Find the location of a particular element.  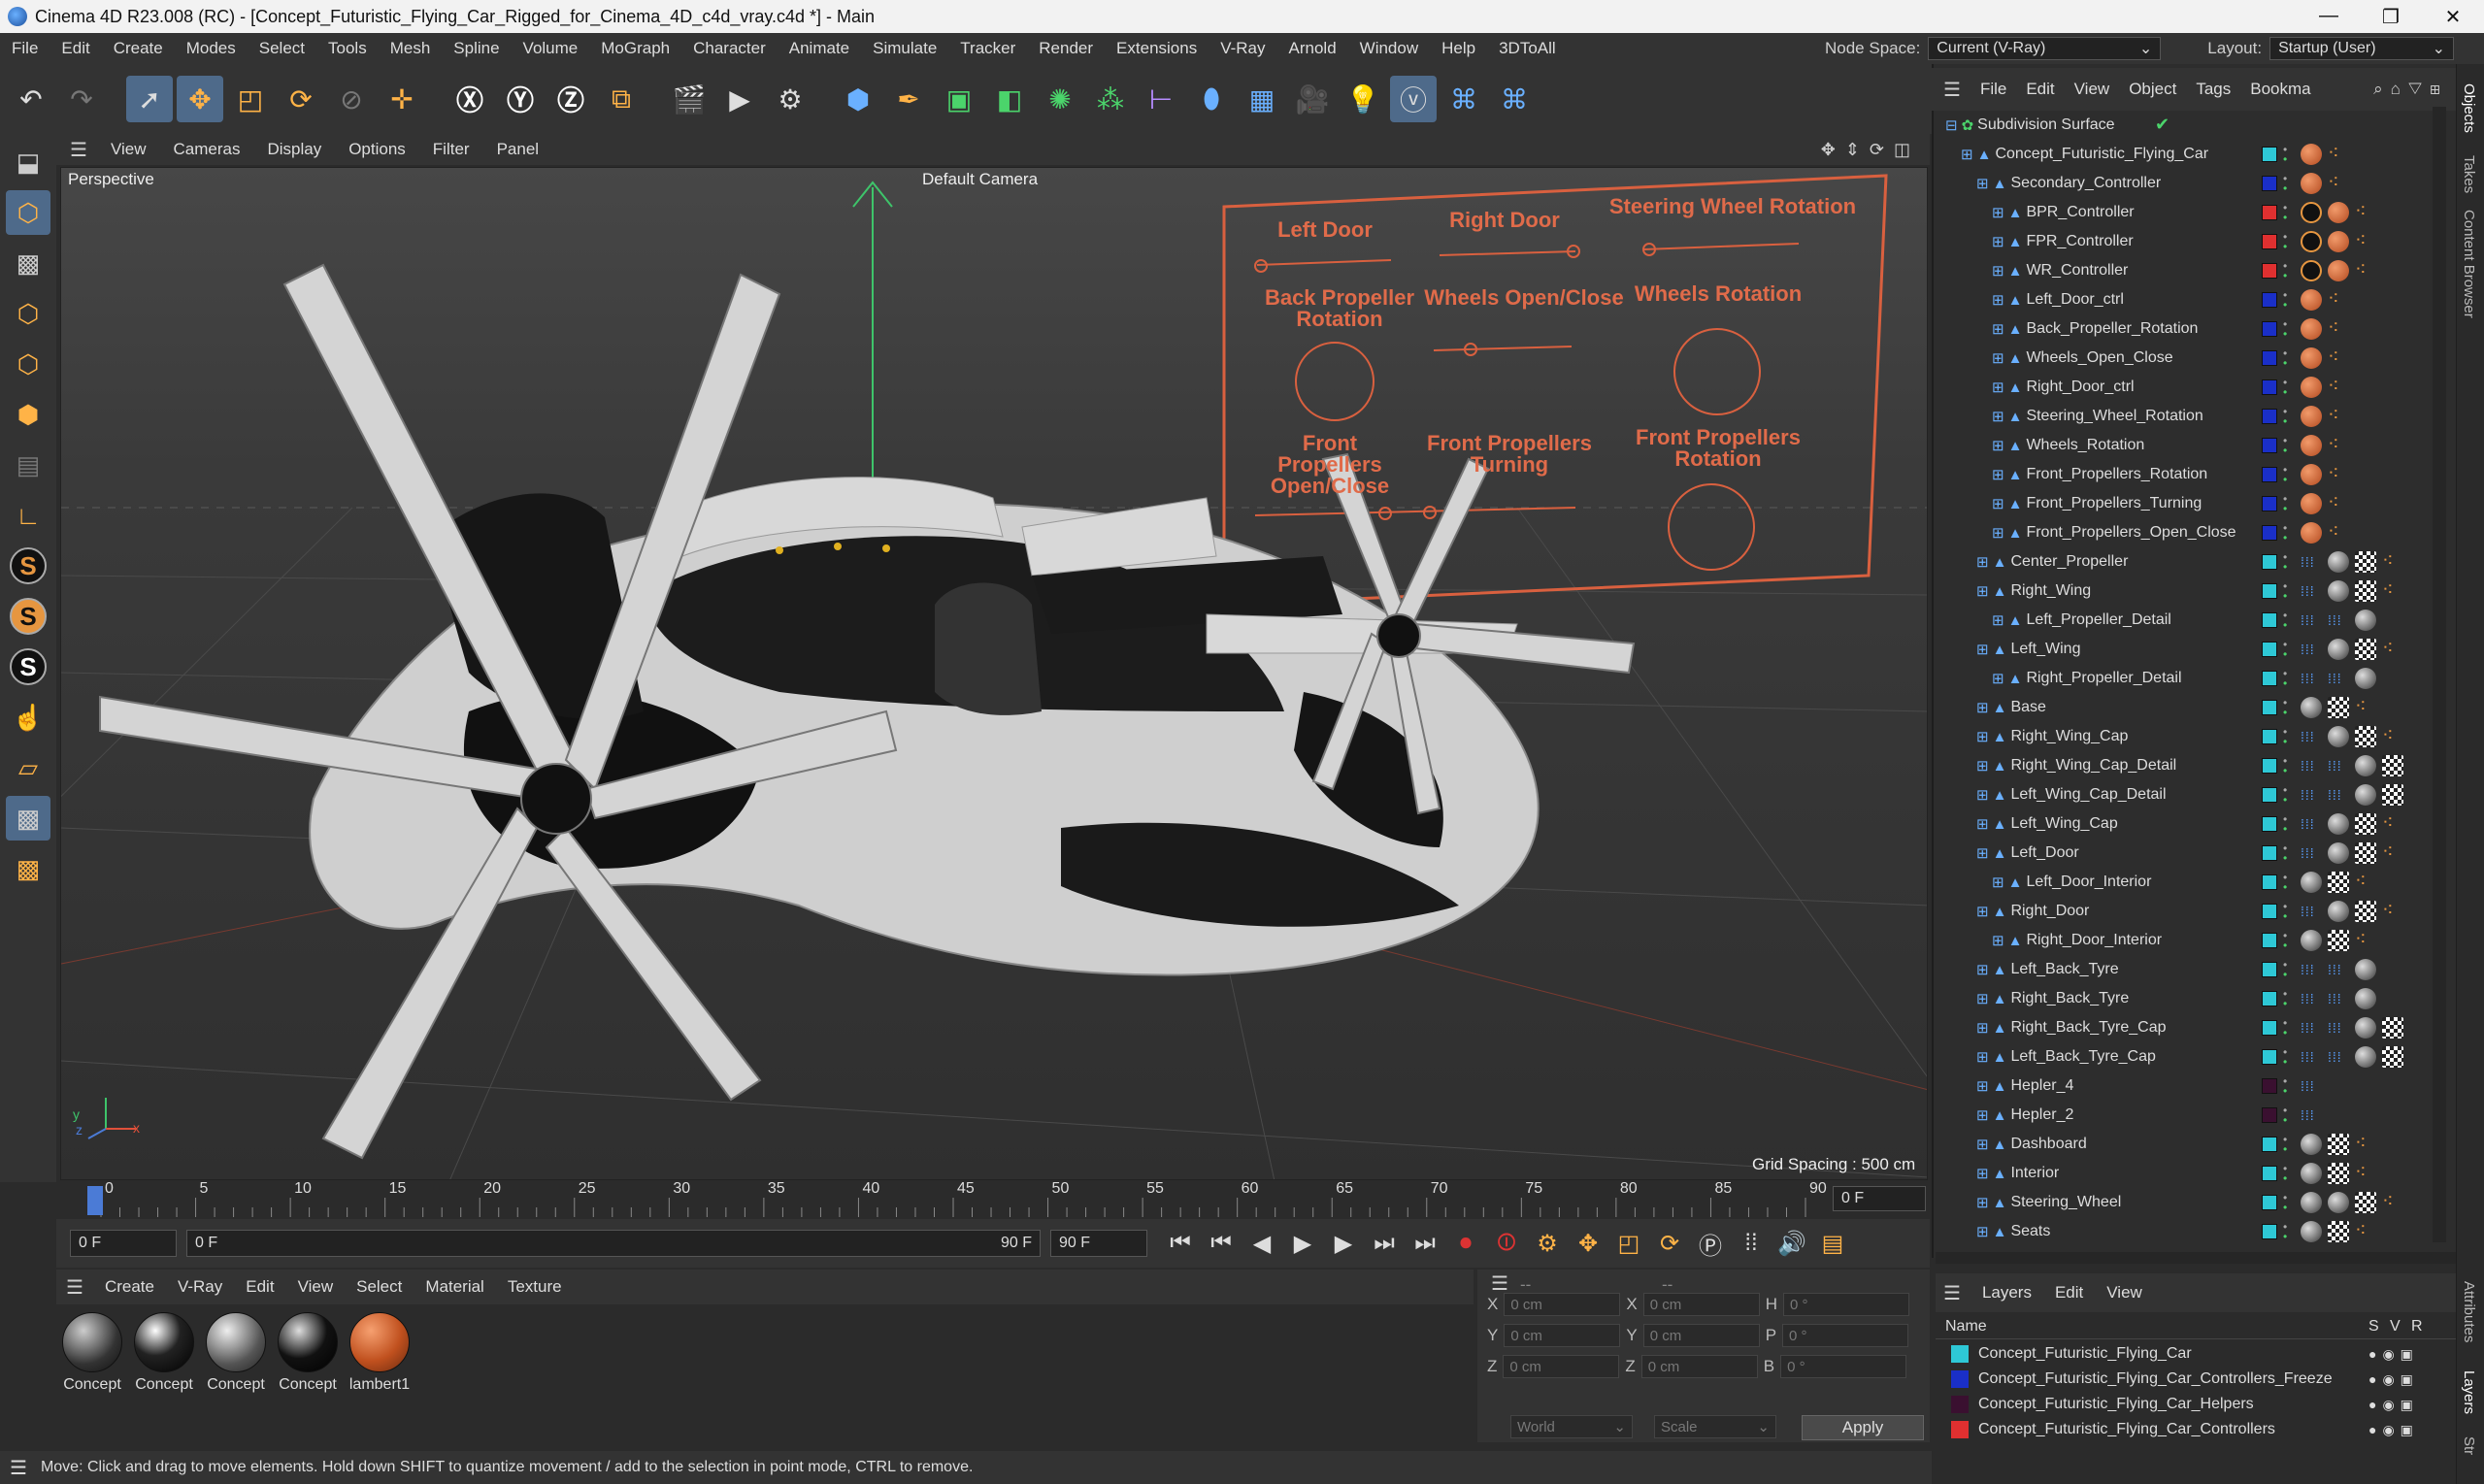

menu-mograph: MoGraph is located at coordinates (635, 48).